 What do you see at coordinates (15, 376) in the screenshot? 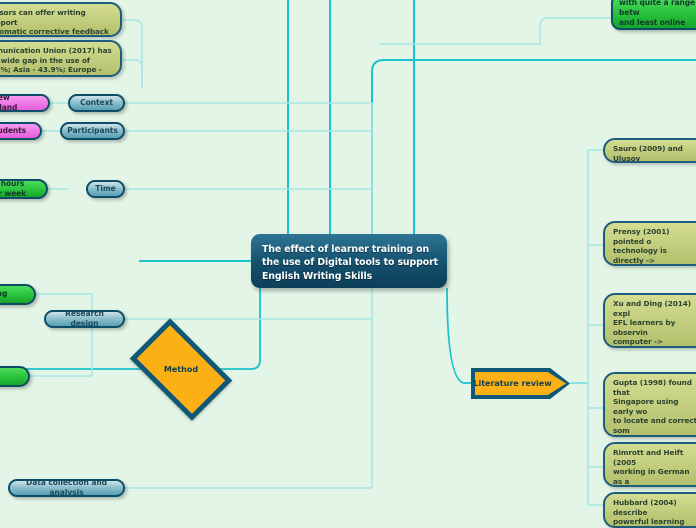
I see `leaf-design-writing: ting` at bounding box center [15, 376].